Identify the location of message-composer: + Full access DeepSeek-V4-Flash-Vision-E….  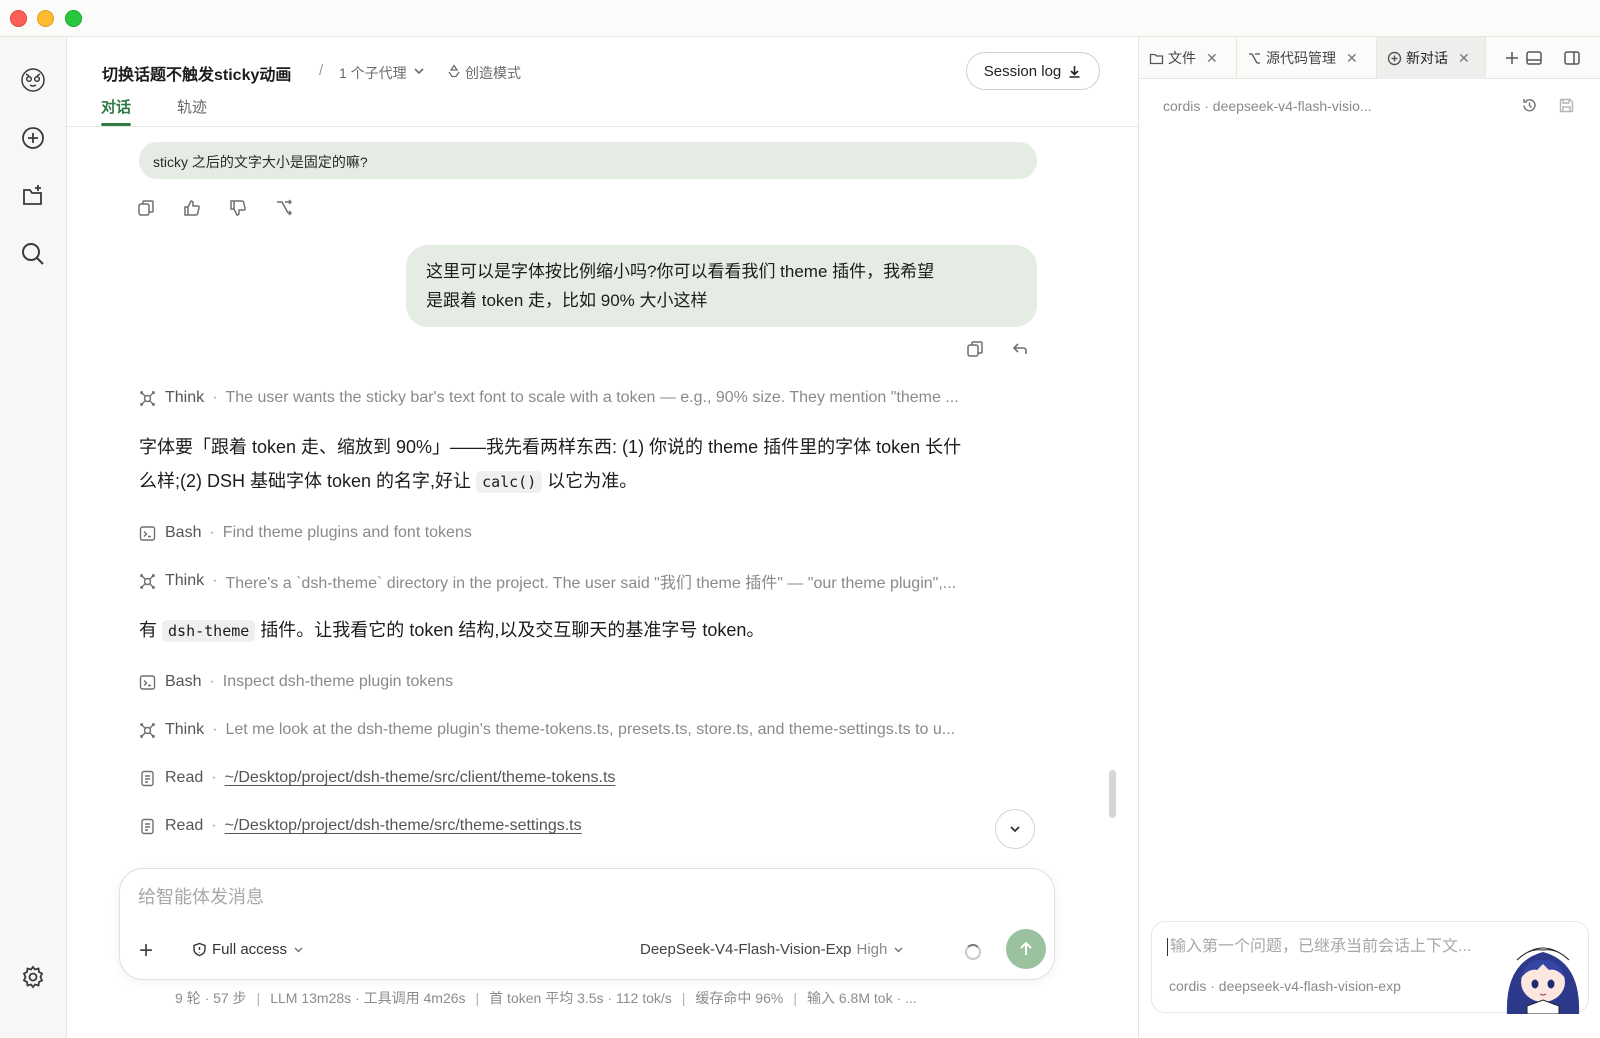
(587, 924).